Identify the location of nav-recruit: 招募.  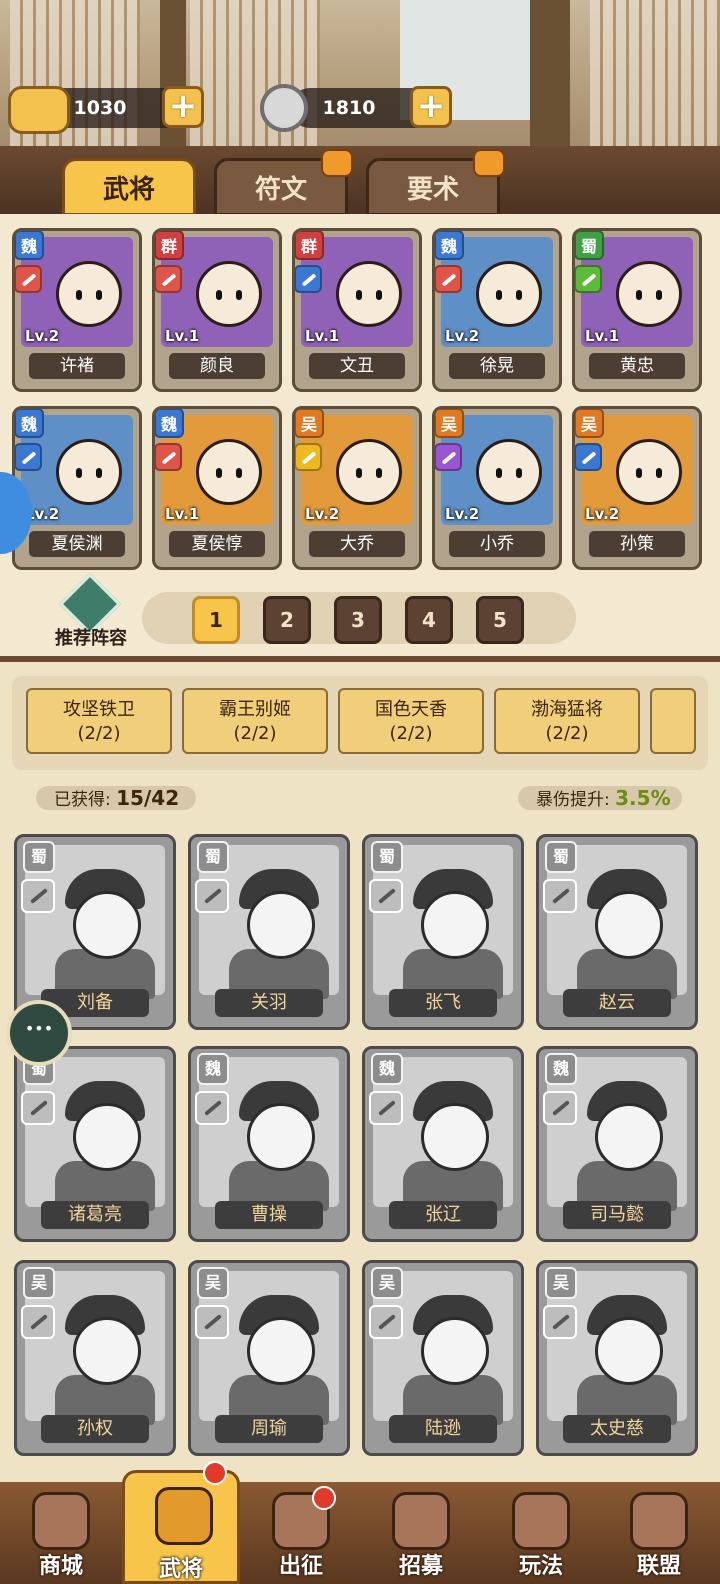
(421, 1535).